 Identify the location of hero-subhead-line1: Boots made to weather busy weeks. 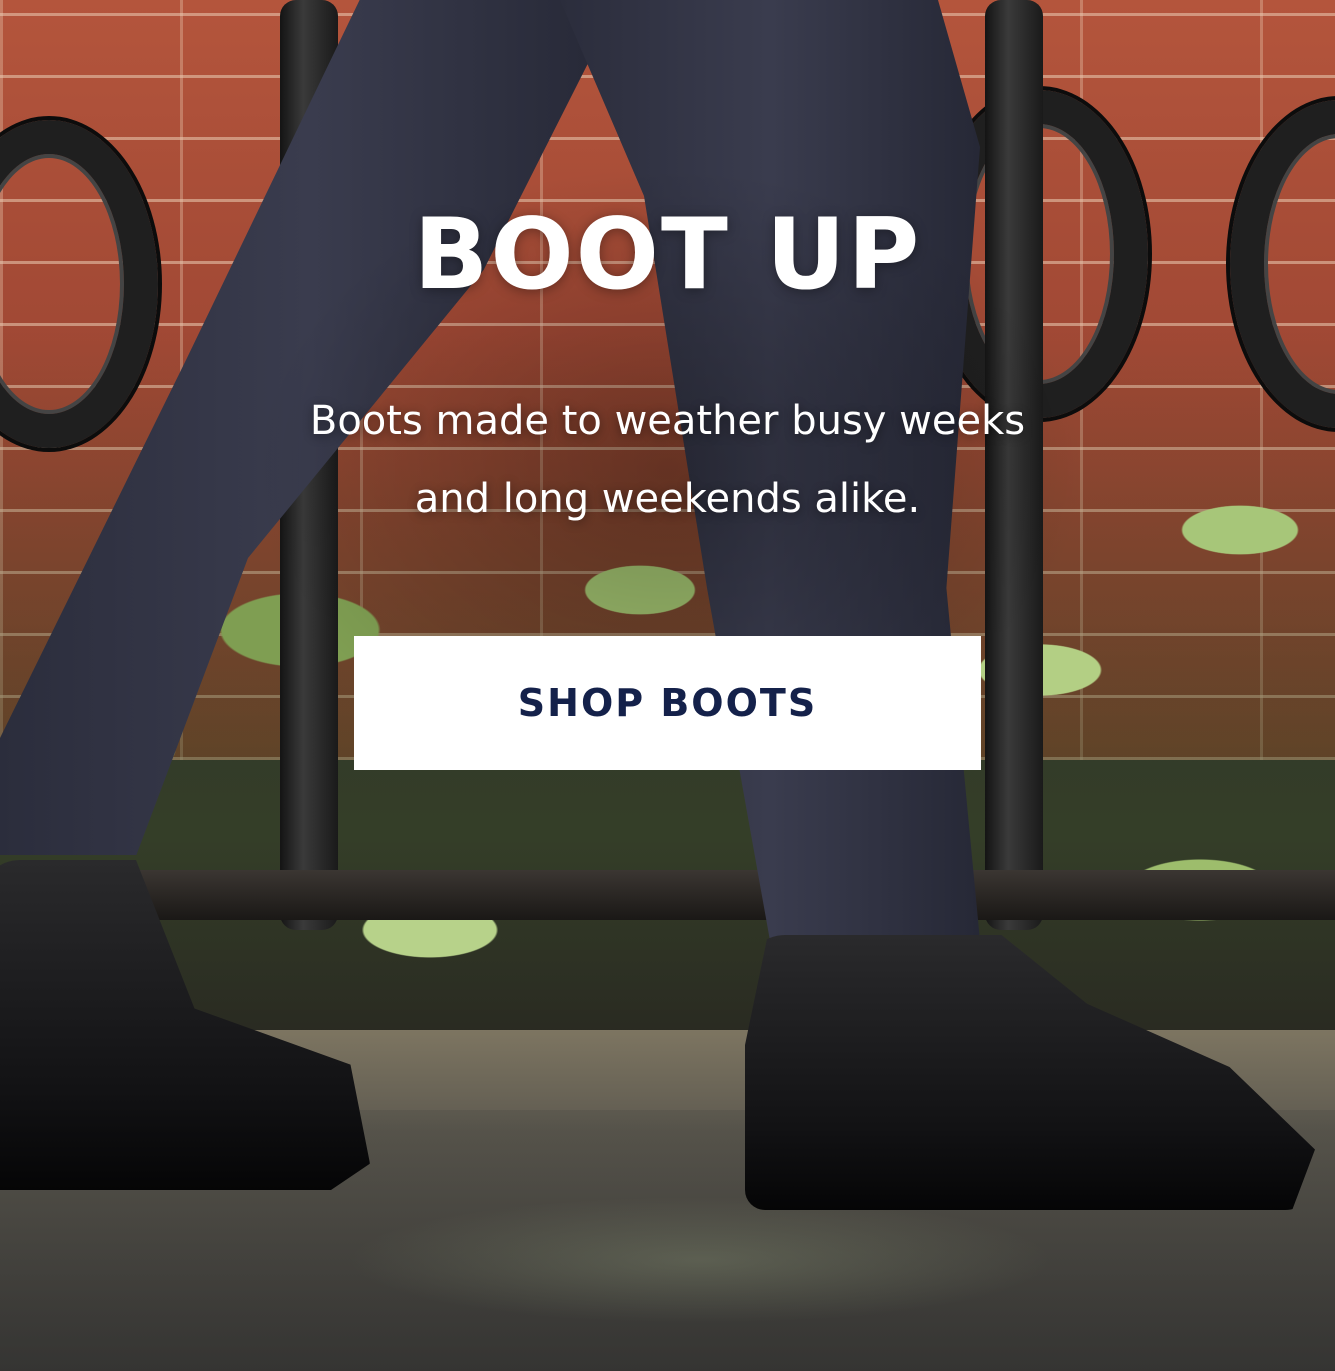
(667, 421).